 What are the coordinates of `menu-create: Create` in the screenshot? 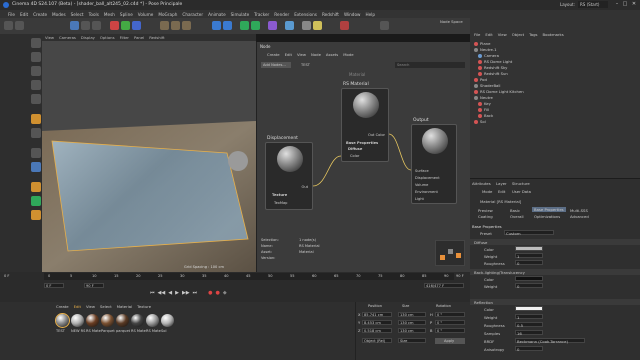 It's located at (40, 14).